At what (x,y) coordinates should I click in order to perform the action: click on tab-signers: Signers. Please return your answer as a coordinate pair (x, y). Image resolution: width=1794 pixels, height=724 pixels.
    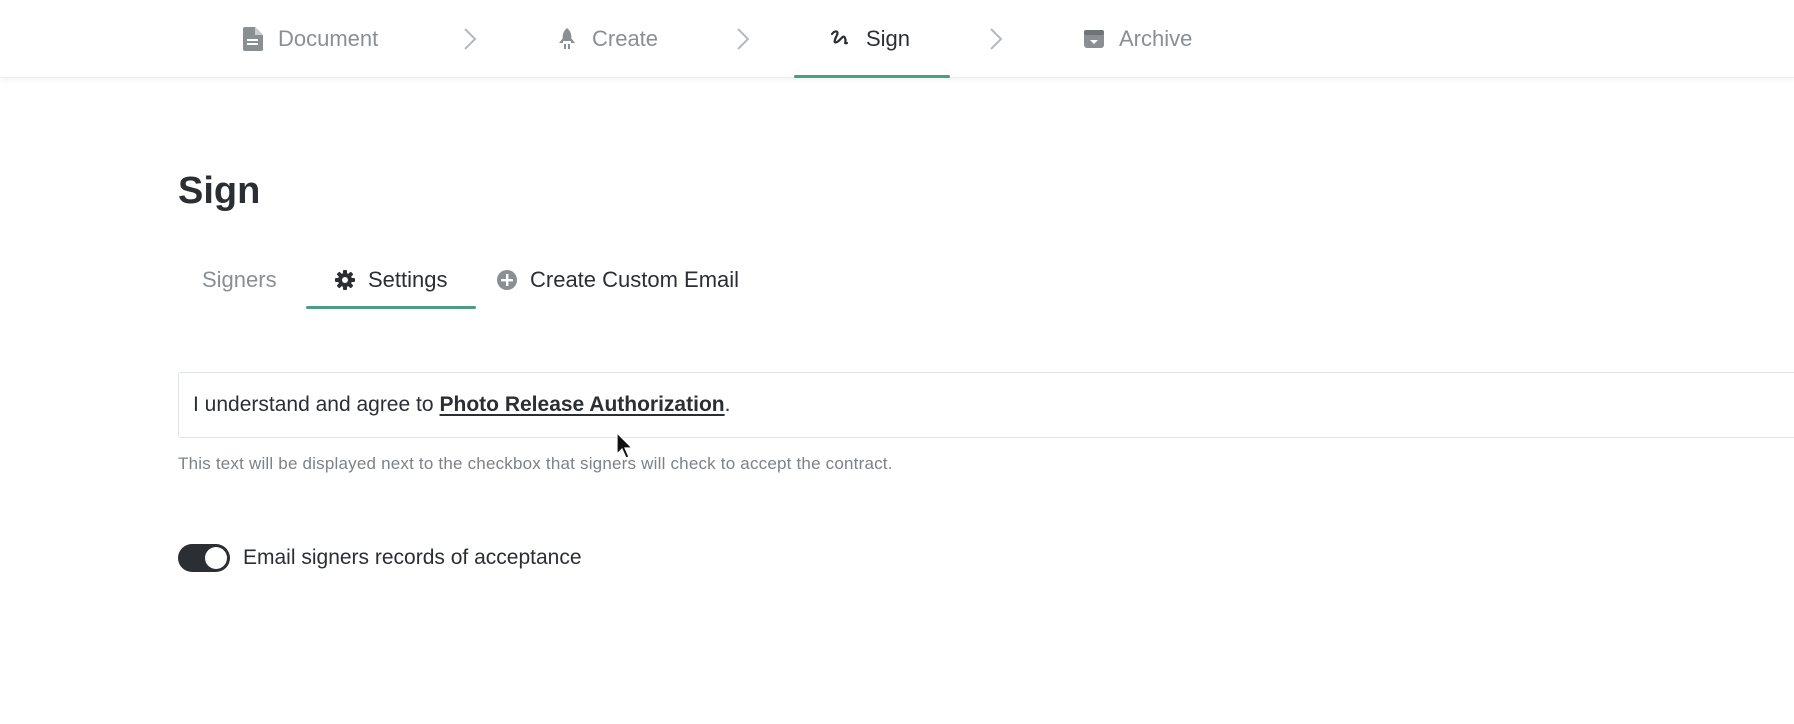
    Looking at the image, I should click on (239, 280).